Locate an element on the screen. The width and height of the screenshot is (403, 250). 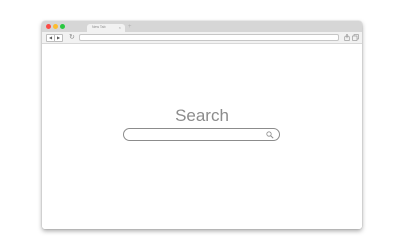
tab-active: New Tab × is located at coordinates (106, 28).